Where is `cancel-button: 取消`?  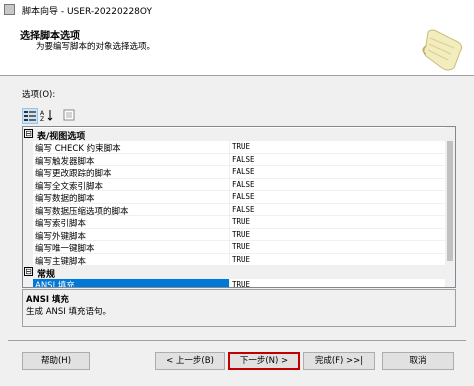 cancel-button: 取消 is located at coordinates (418, 361).